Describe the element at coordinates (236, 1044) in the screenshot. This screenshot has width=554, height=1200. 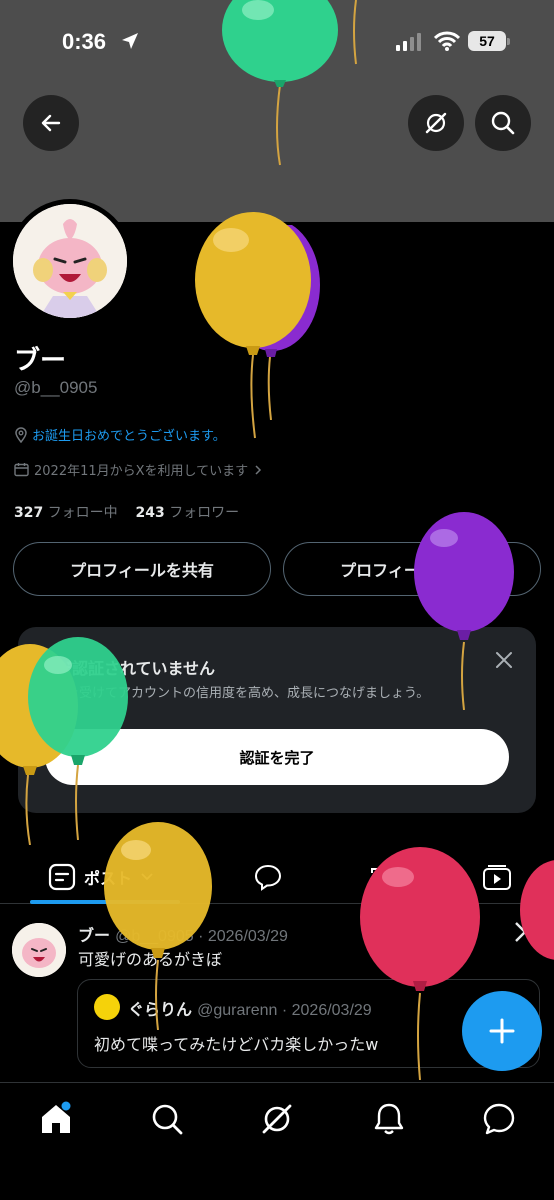
I see `quote-text: 初めて喋ってみたけどバカ楽しかったw` at that location.